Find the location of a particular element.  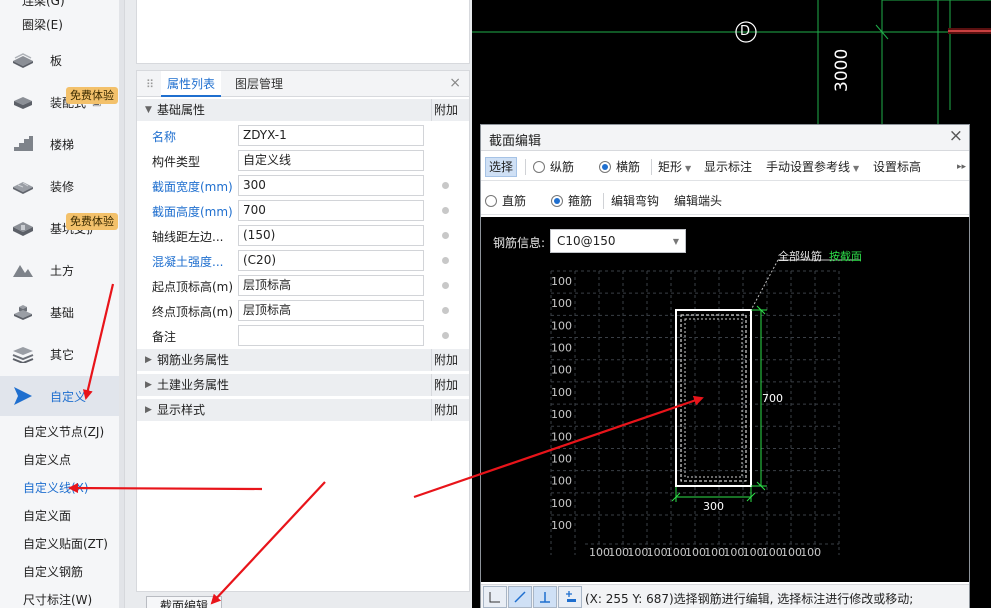

line-tool-icon is located at coordinates (520, 597).